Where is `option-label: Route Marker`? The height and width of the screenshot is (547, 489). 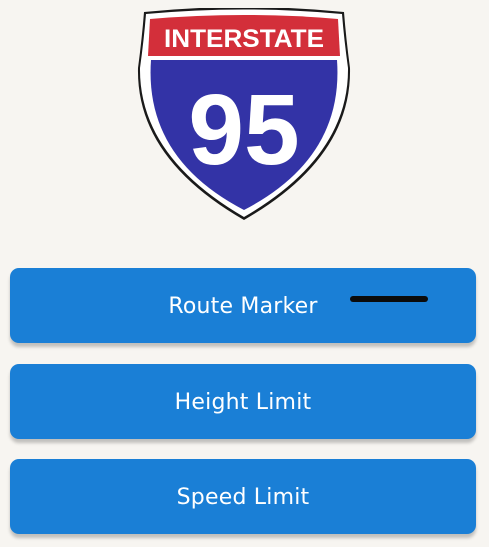
option-label: Route Marker is located at coordinates (243, 306).